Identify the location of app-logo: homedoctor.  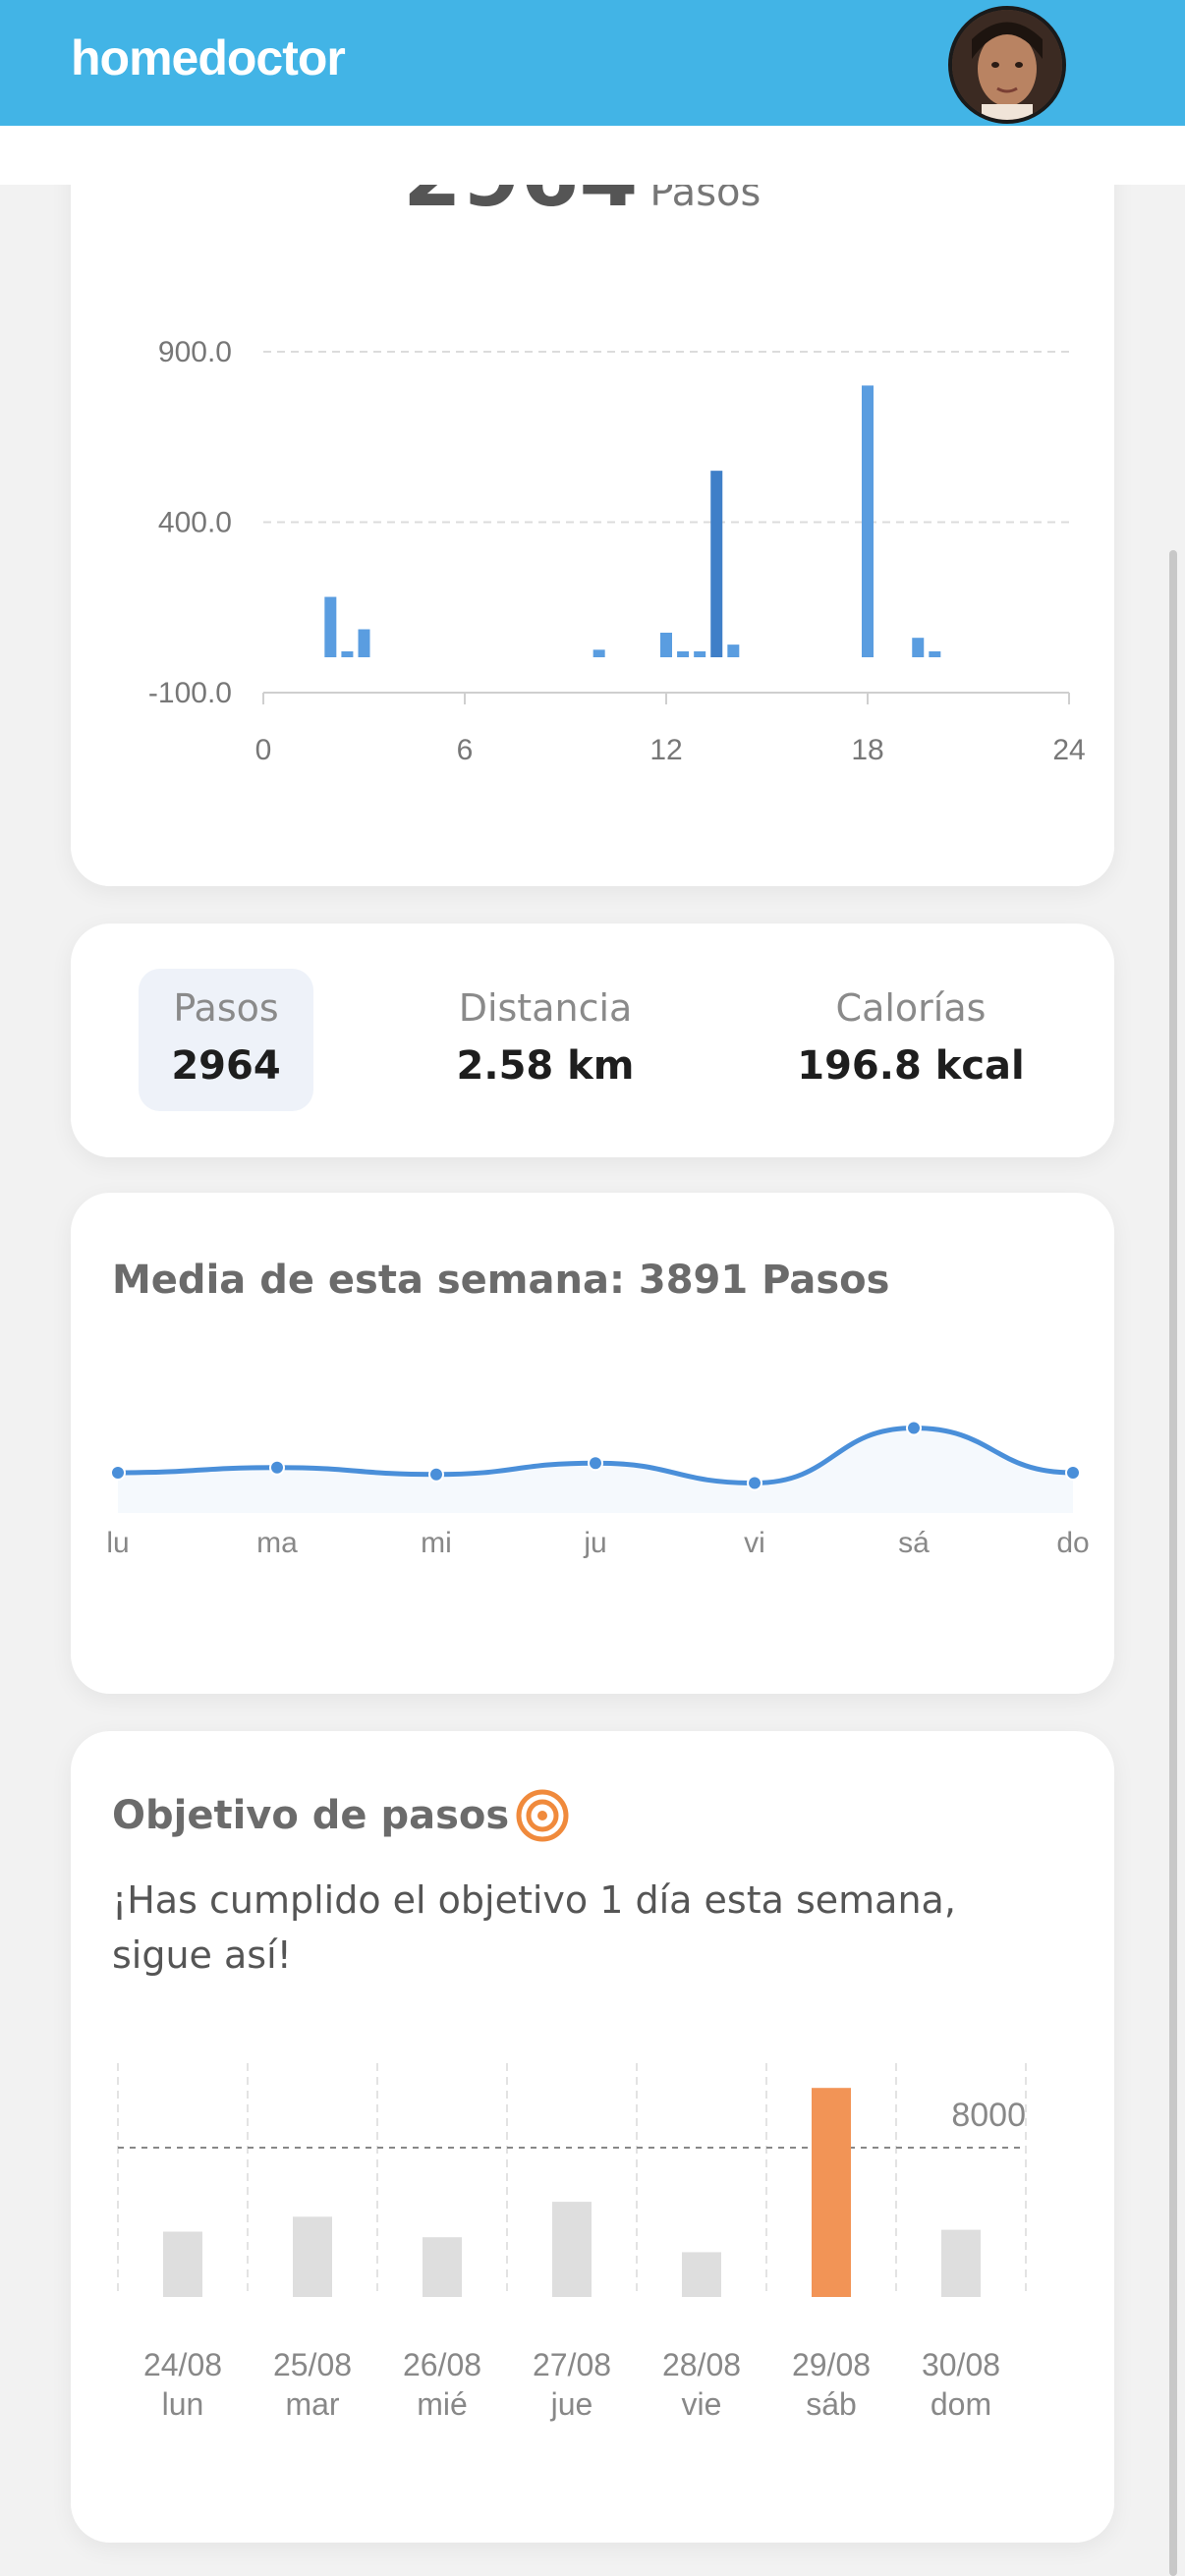
(209, 57).